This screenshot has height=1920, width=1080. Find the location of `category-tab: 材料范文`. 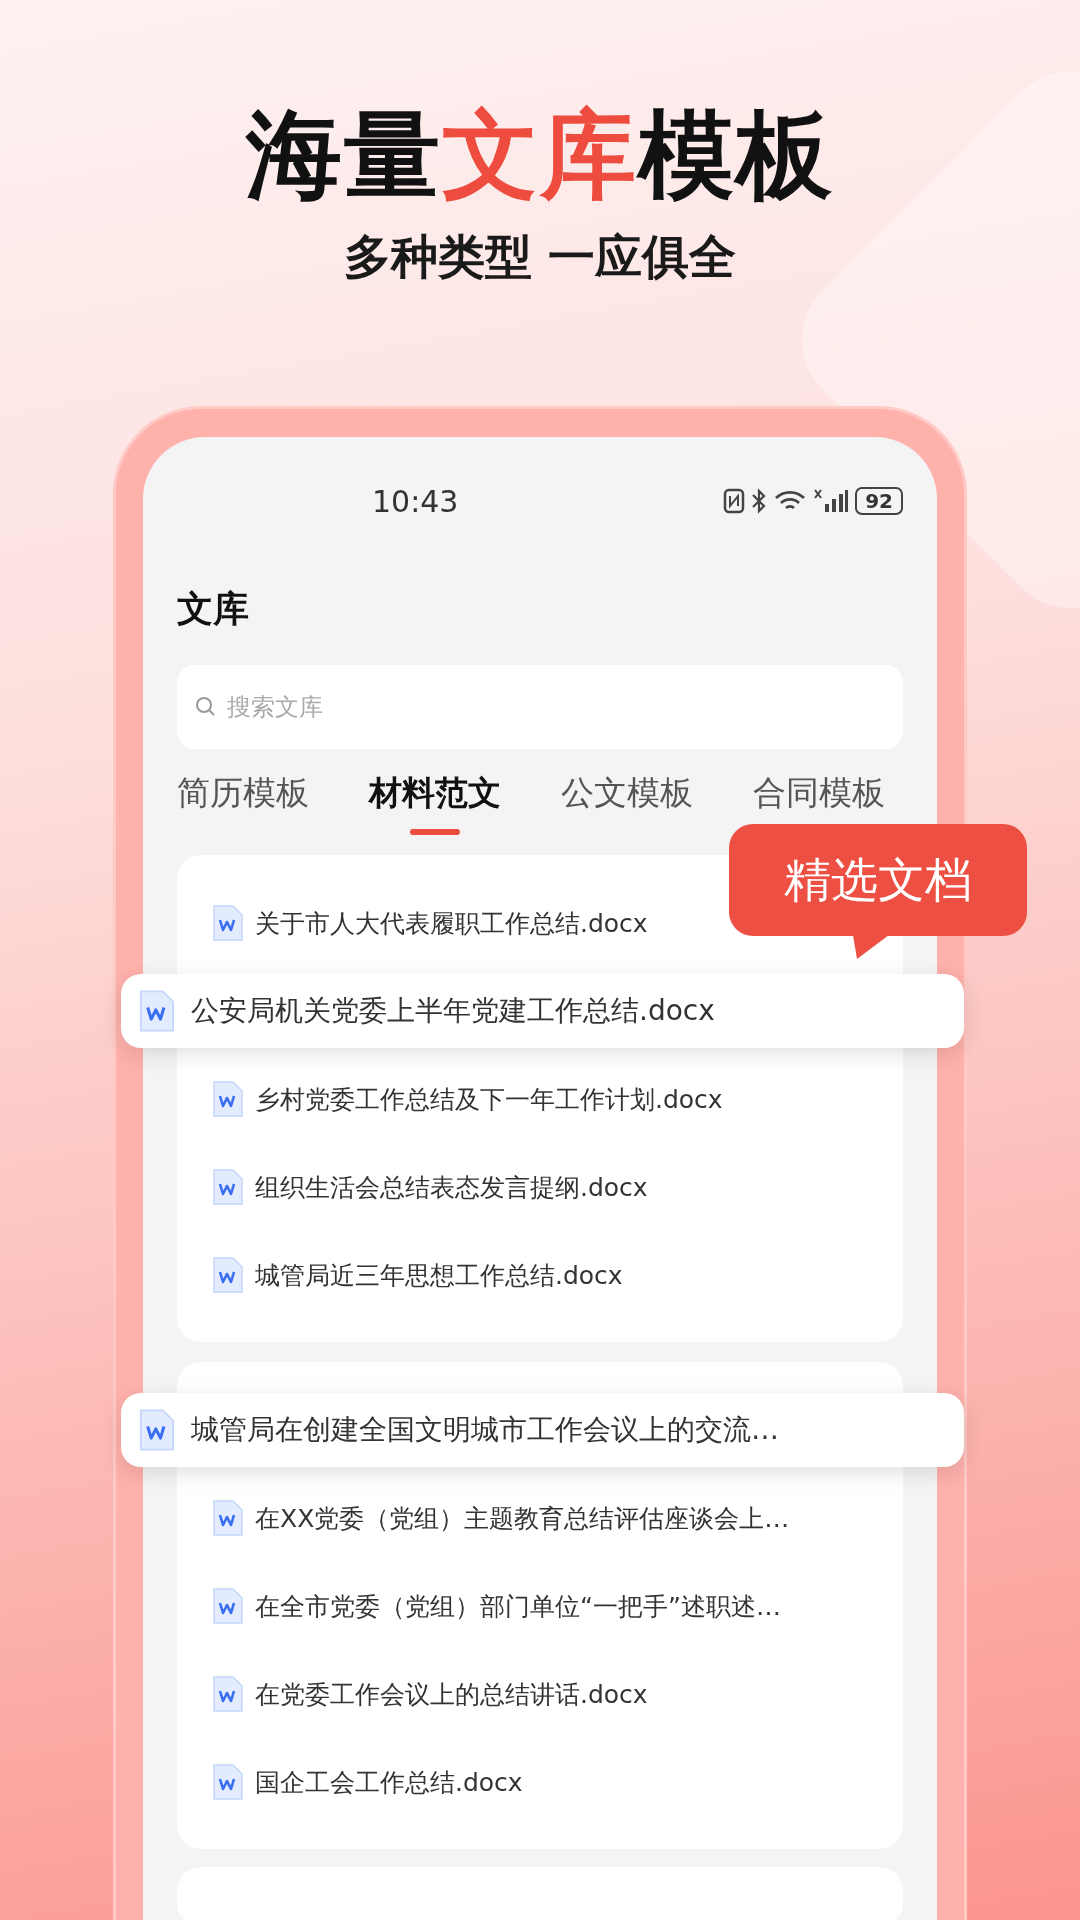

category-tab: 材料范文 is located at coordinates (435, 793).